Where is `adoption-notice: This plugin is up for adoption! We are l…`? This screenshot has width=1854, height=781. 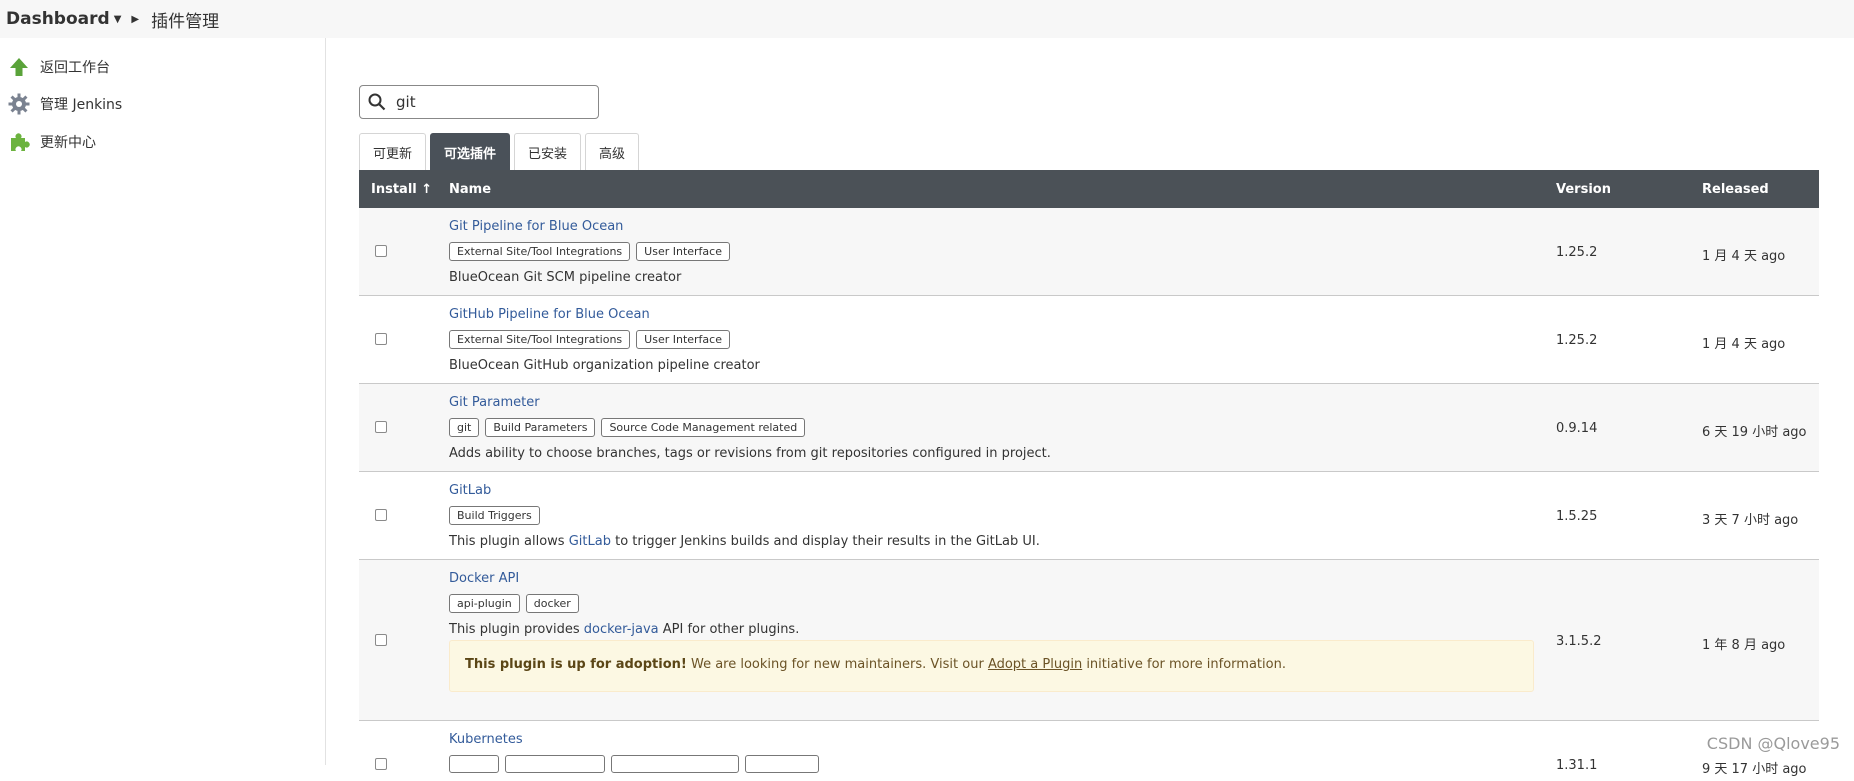 adoption-notice: This plugin is up for adoption! We are l… is located at coordinates (991, 666).